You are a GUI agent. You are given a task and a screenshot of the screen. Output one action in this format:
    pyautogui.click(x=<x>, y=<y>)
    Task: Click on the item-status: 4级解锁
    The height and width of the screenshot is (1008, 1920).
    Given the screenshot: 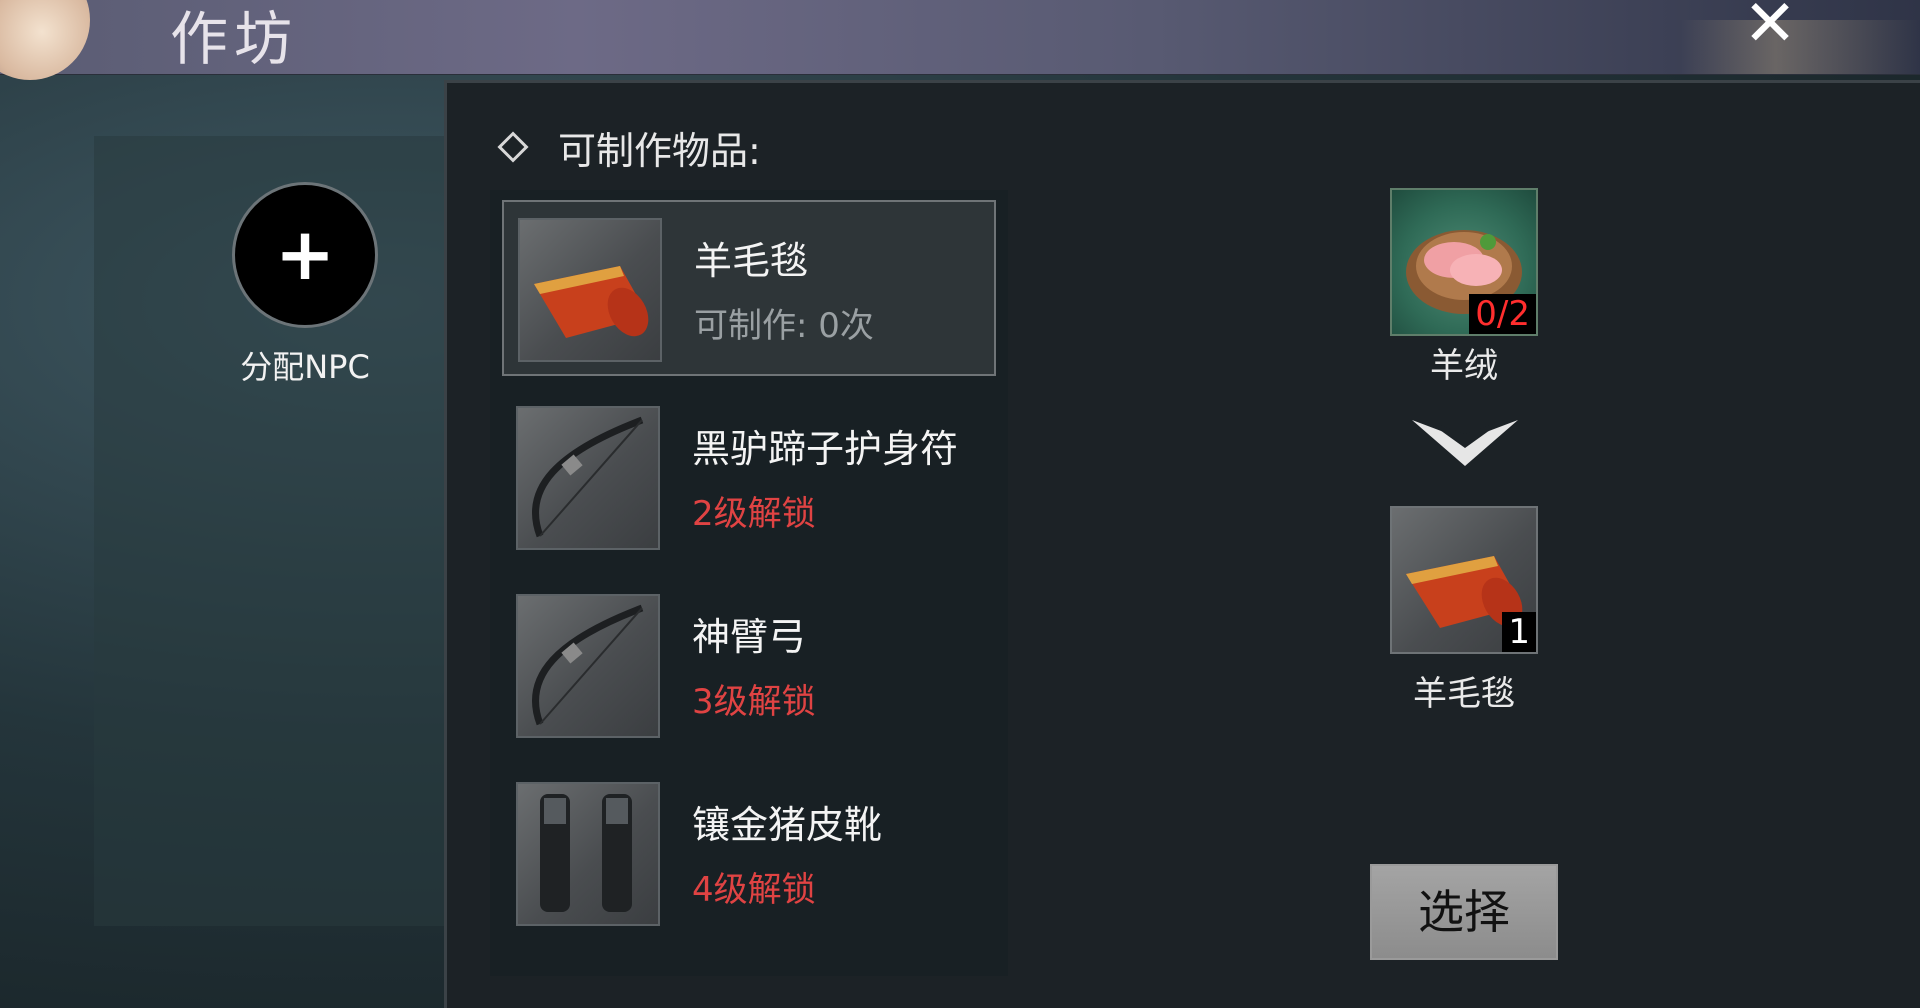 What is the action you would take?
    pyautogui.click(x=754, y=890)
    